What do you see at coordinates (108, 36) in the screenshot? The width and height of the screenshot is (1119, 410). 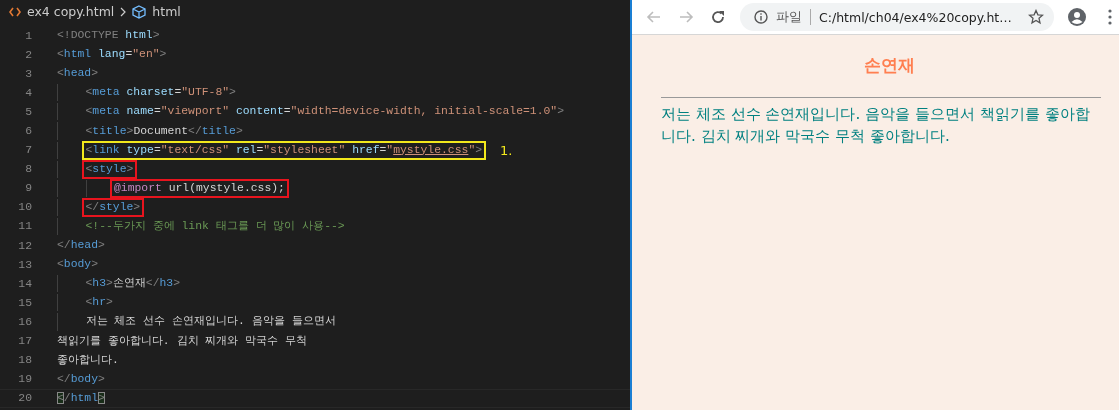 I see `code-line: <!DOCTYPE html>` at bounding box center [108, 36].